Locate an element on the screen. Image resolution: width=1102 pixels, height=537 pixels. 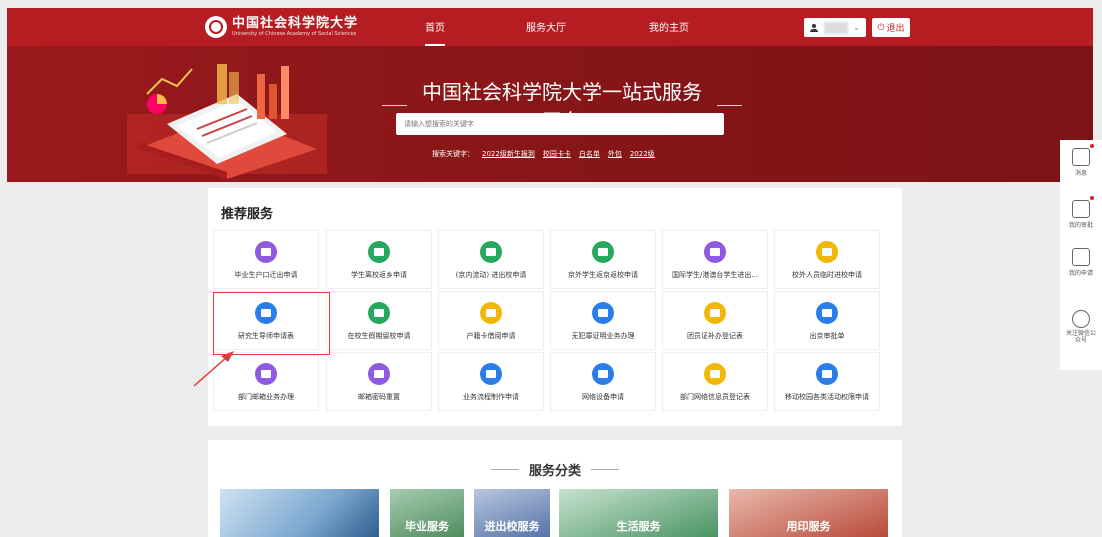
message-icon is located at coordinates (1083, 155).